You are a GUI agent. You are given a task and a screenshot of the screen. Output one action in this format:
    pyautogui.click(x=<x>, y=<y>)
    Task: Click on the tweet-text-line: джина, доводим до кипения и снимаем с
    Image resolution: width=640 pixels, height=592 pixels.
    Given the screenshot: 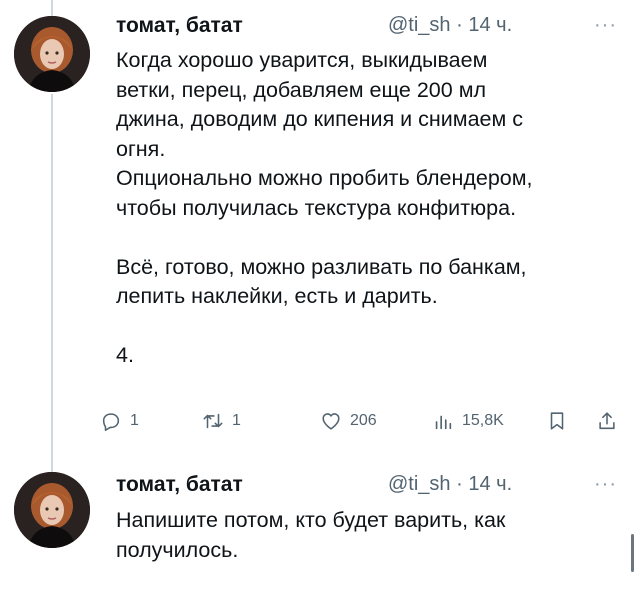 What is the action you would take?
    pyautogui.click(x=319, y=119)
    